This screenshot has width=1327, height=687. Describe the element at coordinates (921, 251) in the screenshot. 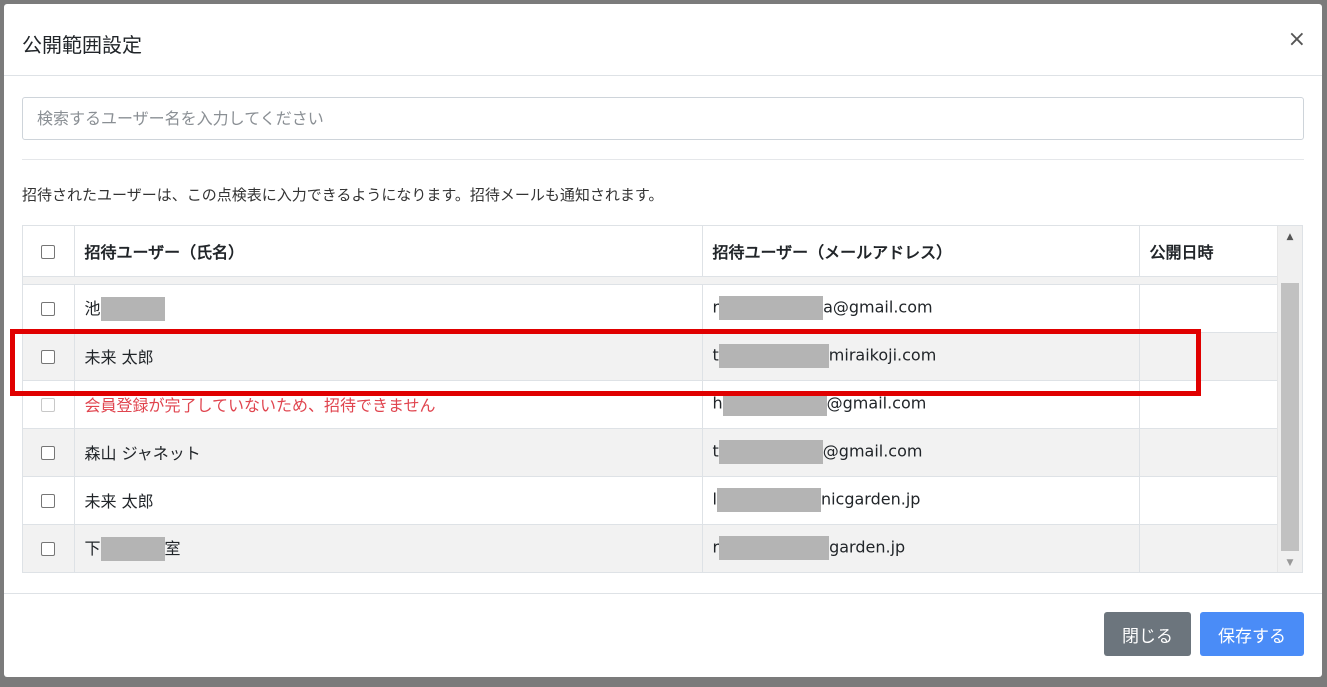

I see `column-header-email: 招待ユーザー（メールアドレス）` at that location.